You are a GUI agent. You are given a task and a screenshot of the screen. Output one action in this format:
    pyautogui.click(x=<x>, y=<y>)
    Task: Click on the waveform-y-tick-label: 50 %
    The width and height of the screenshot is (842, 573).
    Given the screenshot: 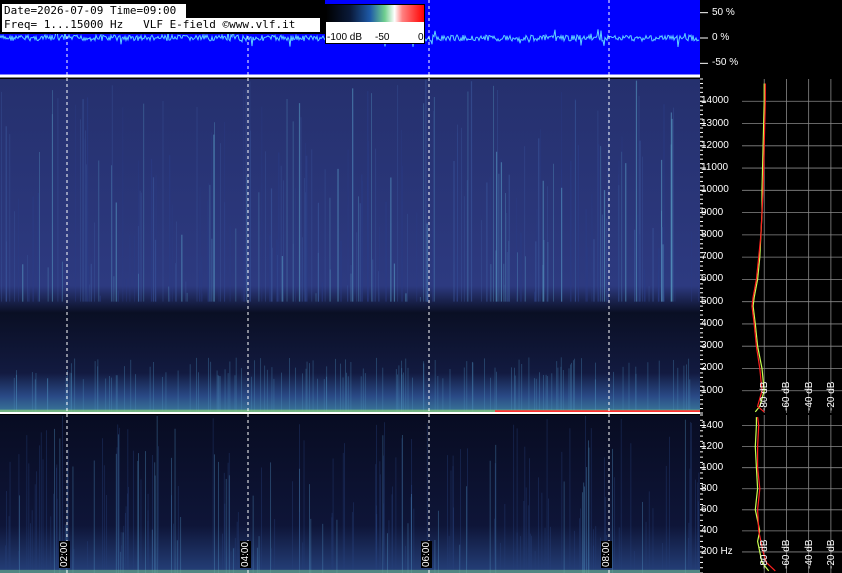 What is the action you would take?
    pyautogui.click(x=723, y=12)
    